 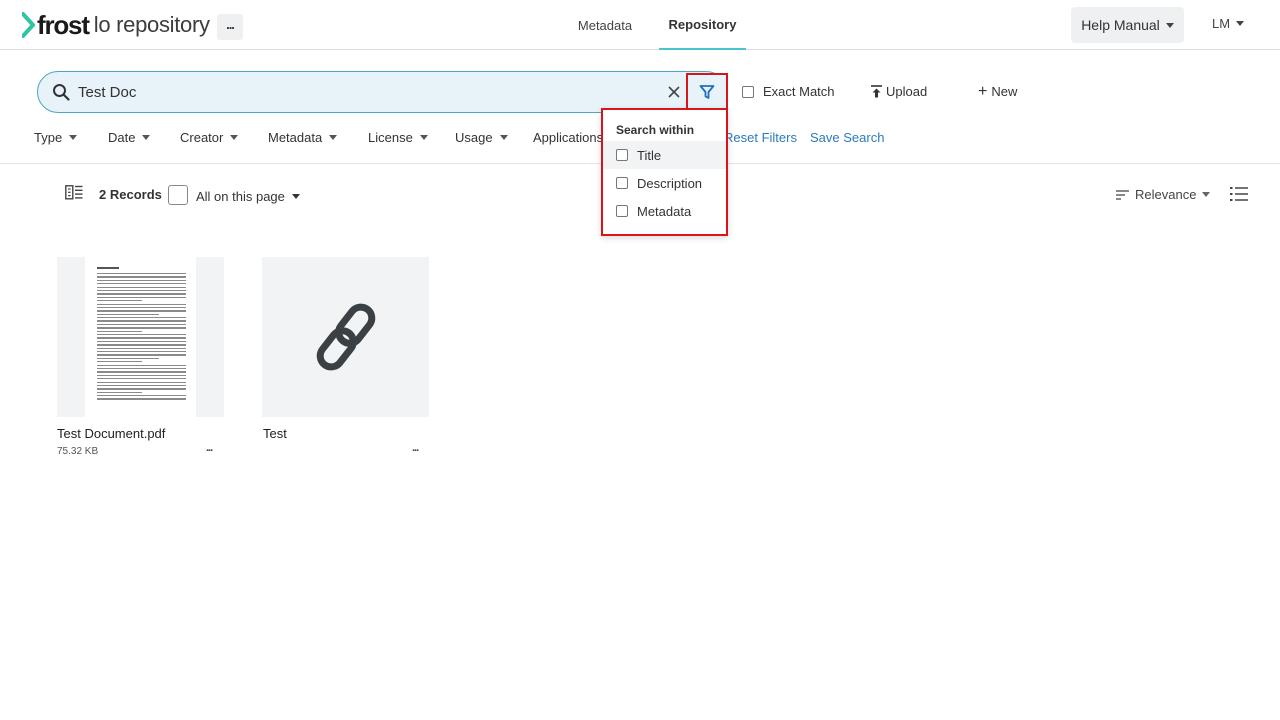 What do you see at coordinates (1163, 194) in the screenshot?
I see `sort-dropdown: Relevance` at bounding box center [1163, 194].